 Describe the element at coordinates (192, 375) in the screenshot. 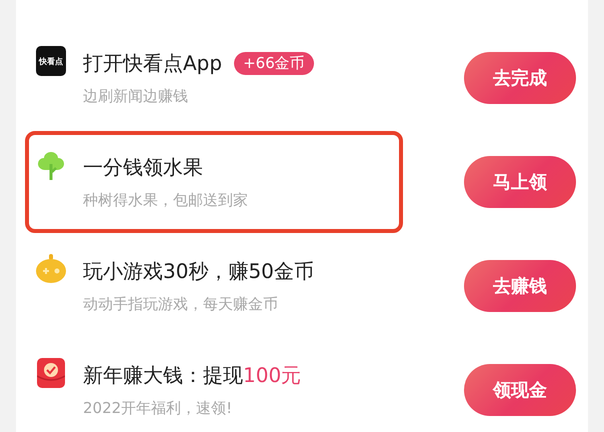

I see `task-title: 新年赚大钱：提现100元` at that location.